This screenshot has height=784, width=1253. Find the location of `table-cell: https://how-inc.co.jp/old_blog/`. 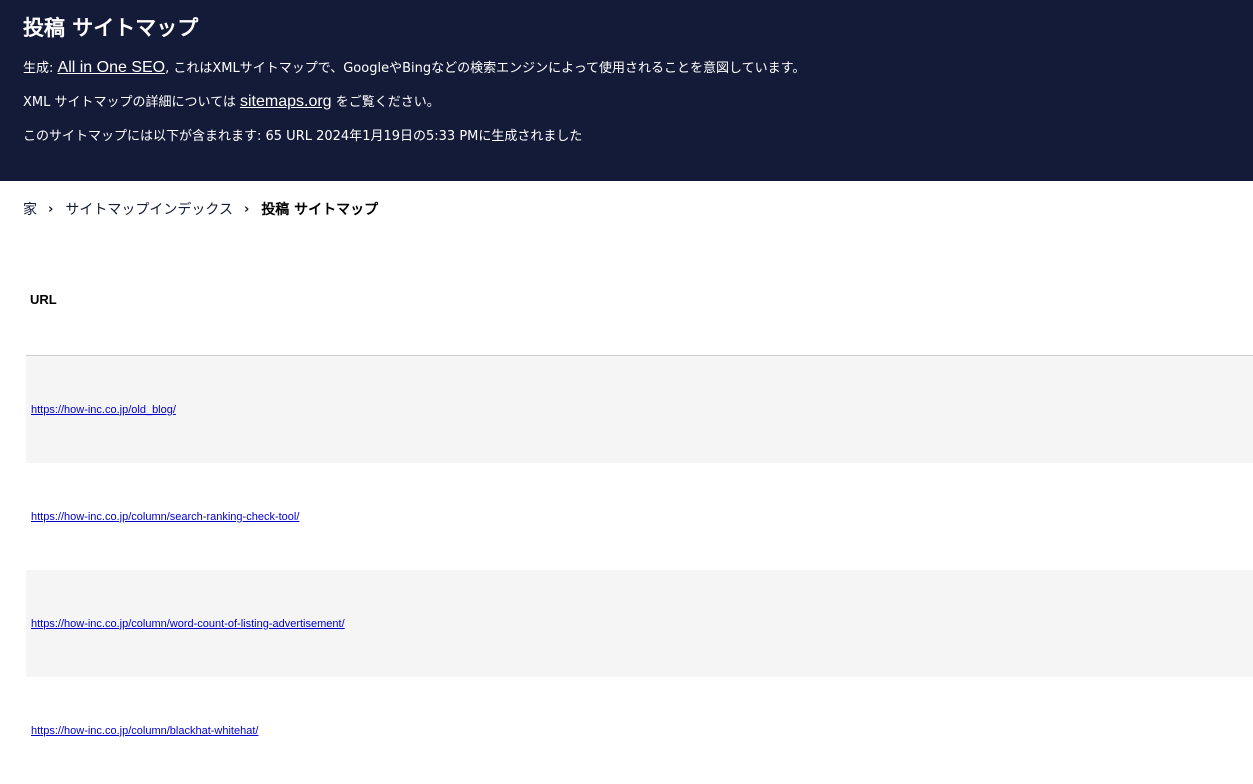

table-cell: https://how-inc.co.jp/old_blog/ is located at coordinates (639, 409).